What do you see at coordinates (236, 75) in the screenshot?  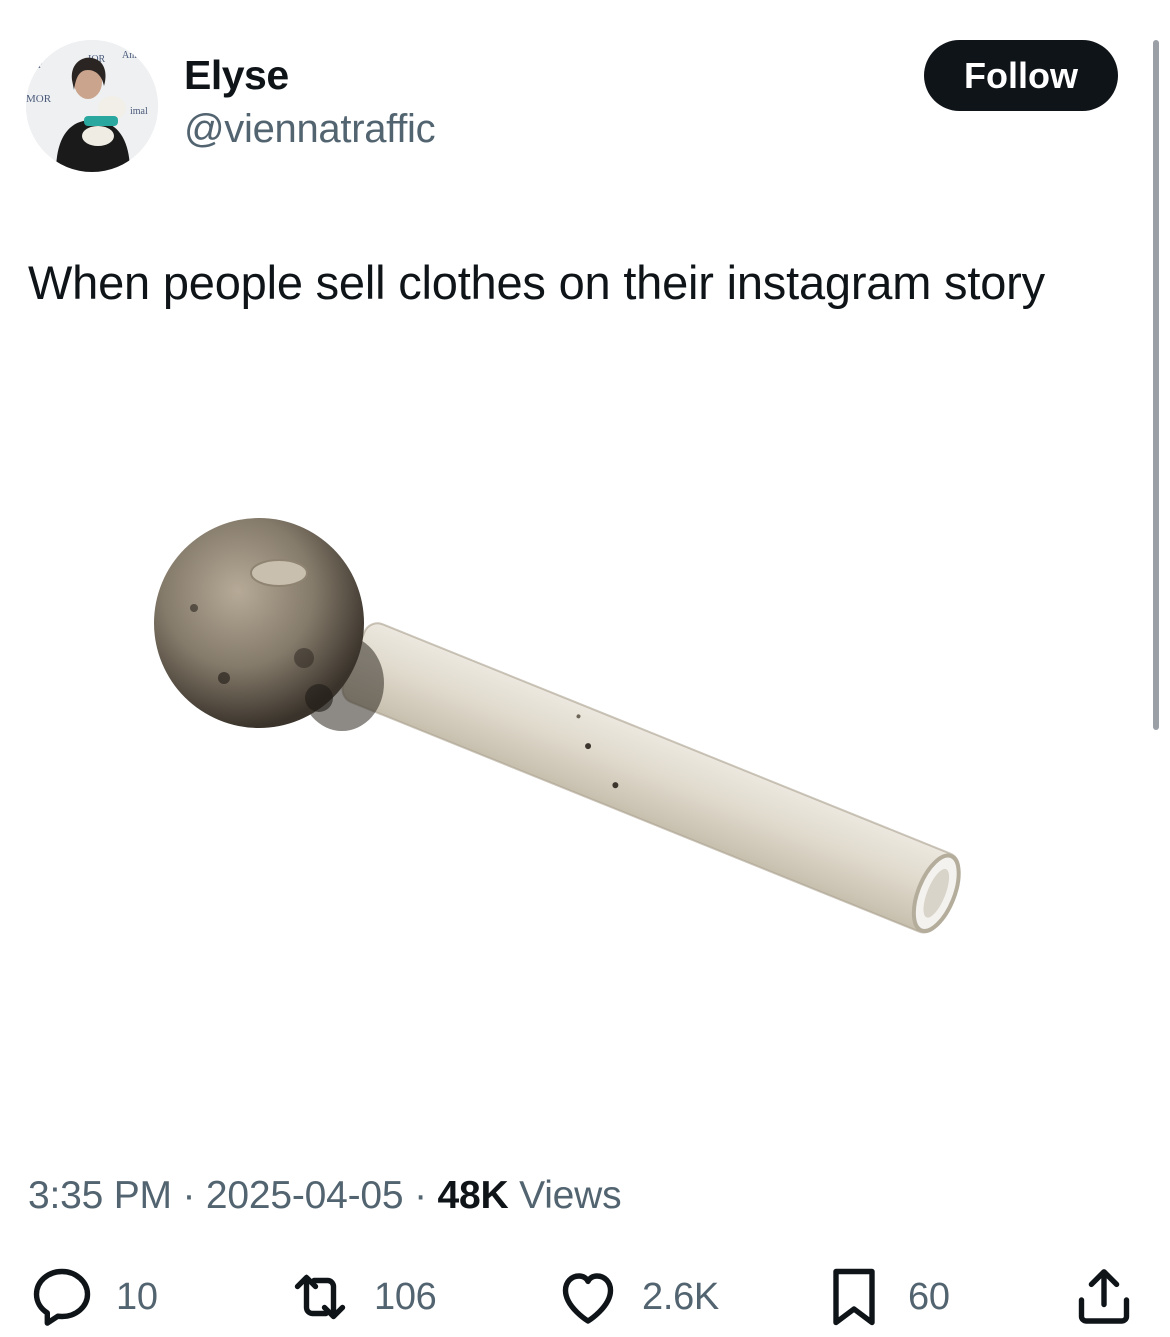 I see `author-display-name: Elyse` at bounding box center [236, 75].